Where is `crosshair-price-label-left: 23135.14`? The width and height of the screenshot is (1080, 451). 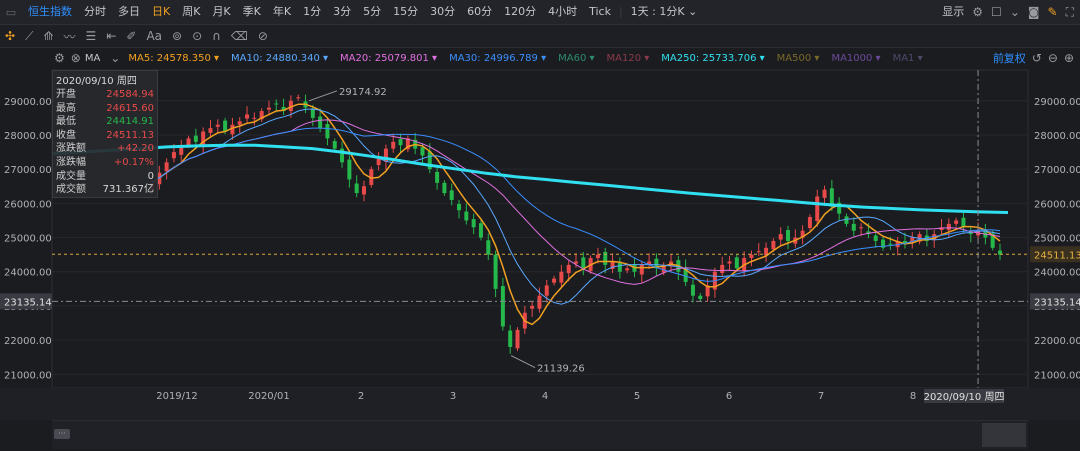
crosshair-price-label-left: 23135.14 is located at coordinates (28, 302).